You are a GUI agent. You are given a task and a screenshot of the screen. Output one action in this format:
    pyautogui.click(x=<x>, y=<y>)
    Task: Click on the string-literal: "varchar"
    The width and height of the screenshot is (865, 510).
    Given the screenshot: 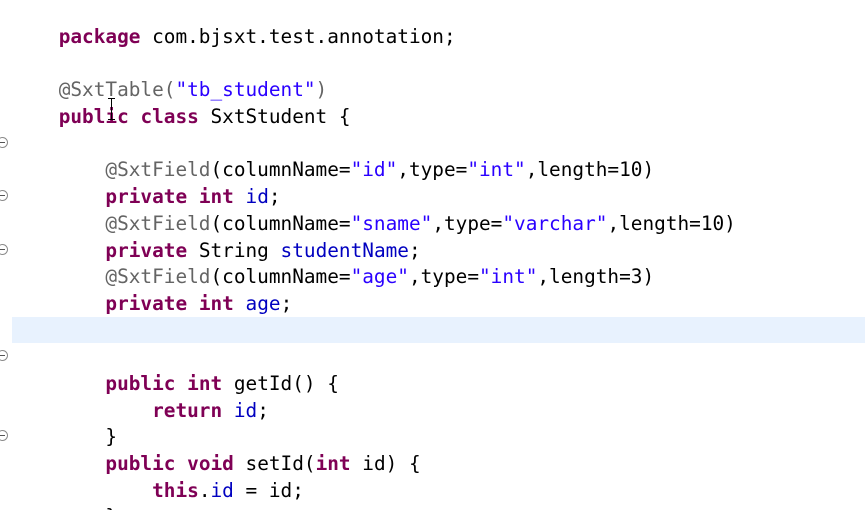 What is the action you would take?
    pyautogui.click(x=555, y=223)
    